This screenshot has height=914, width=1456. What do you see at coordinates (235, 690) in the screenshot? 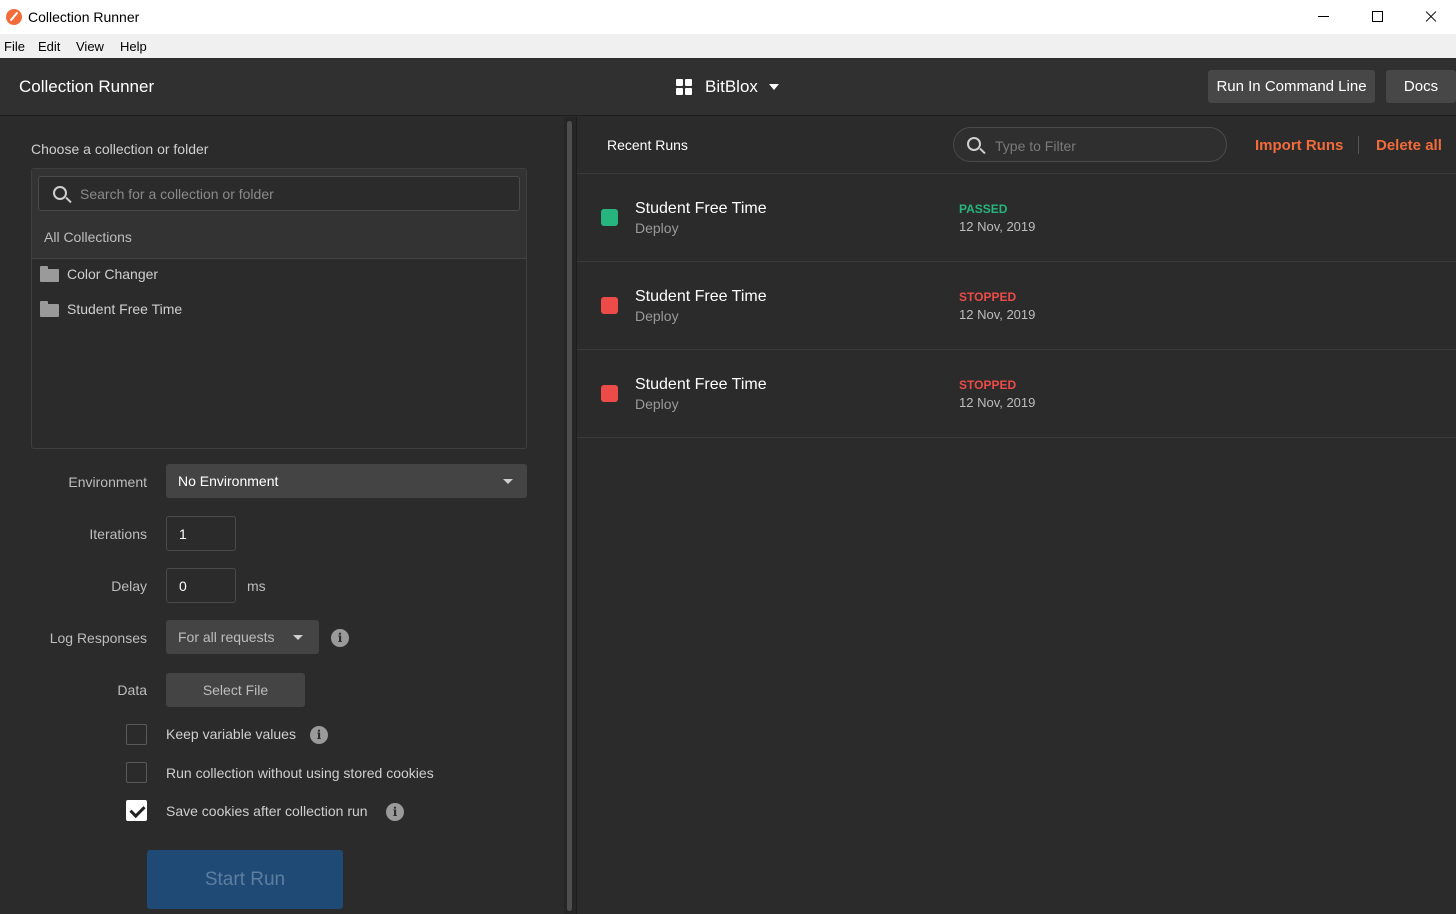
I see `select-file-button: Select File` at bounding box center [235, 690].